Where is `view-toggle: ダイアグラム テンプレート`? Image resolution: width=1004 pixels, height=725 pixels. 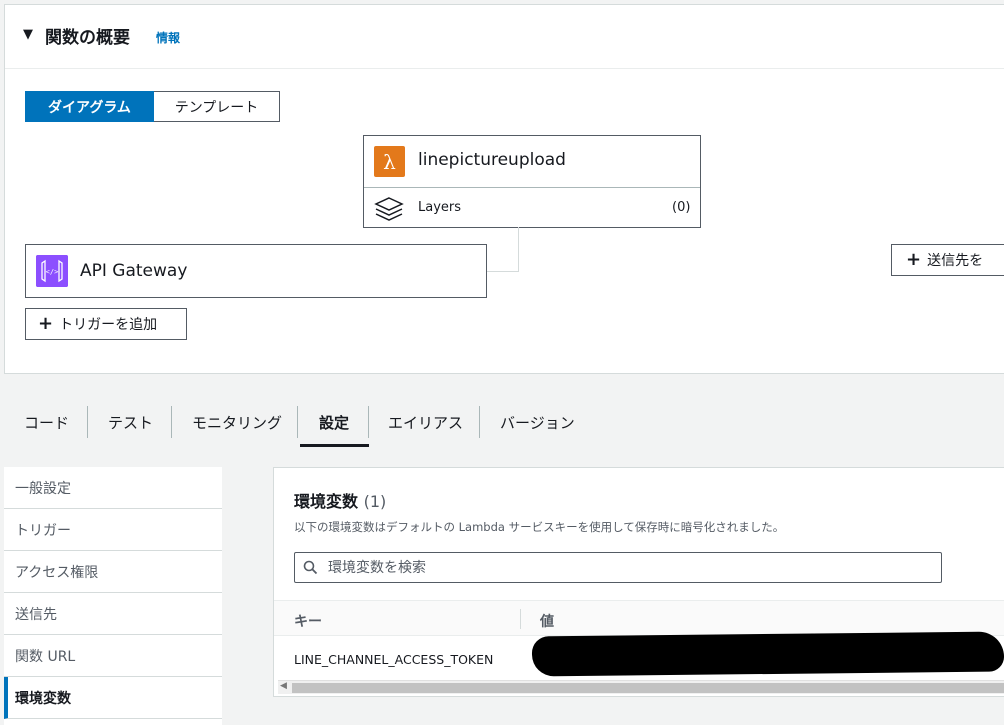 view-toggle: ダイアグラム テンプレート is located at coordinates (152, 106).